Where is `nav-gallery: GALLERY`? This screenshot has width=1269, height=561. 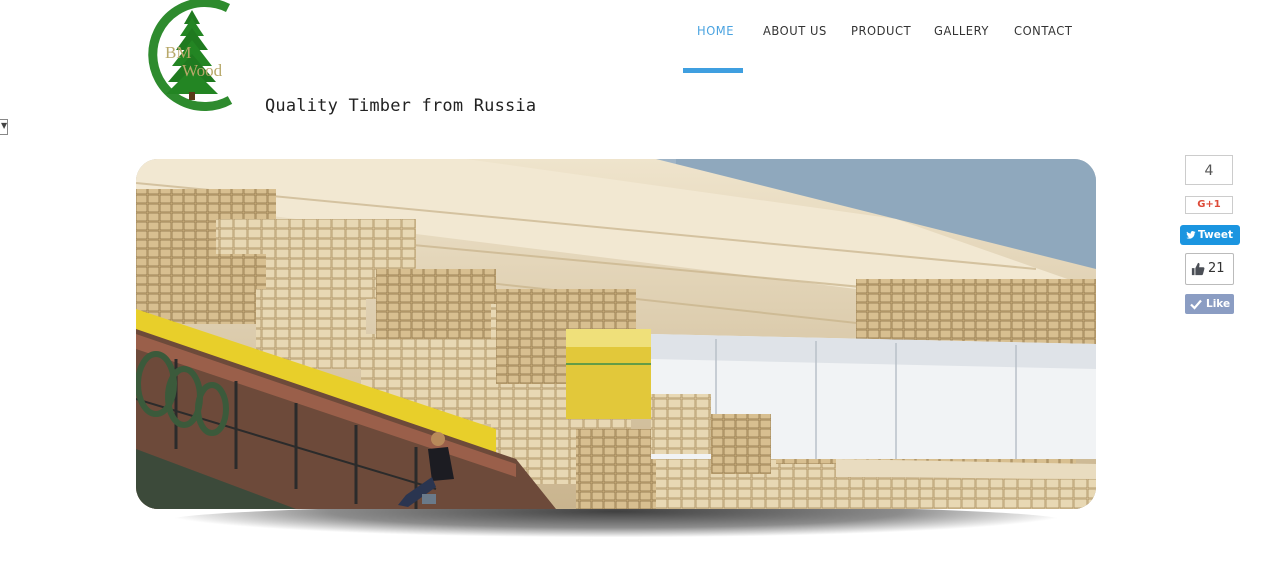
nav-gallery: GALLERY is located at coordinates (961, 30).